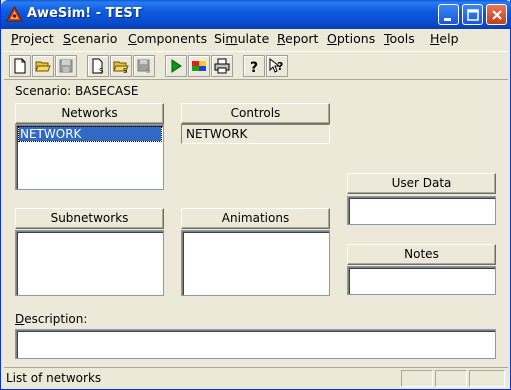  I want to click on context-help-icon: ?, so click(277, 66).